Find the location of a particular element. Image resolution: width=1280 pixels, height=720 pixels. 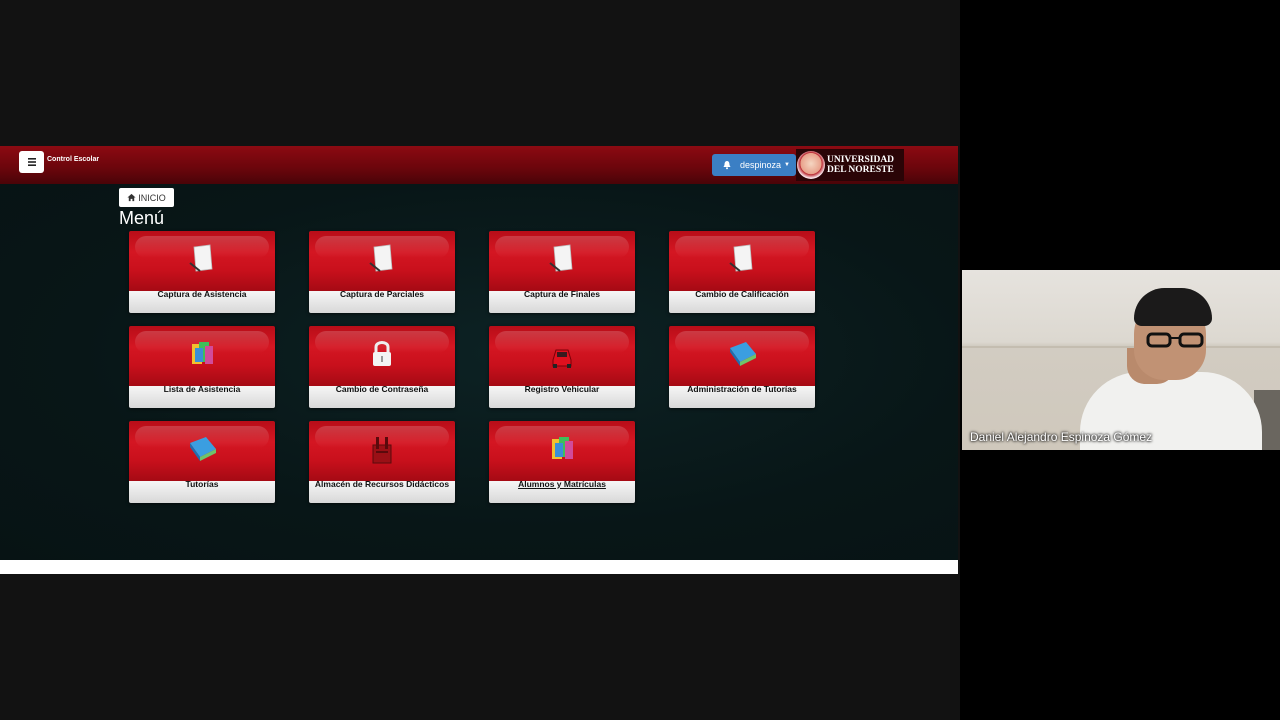

tile-label: Administración de Tutorías is located at coordinates (742, 389).